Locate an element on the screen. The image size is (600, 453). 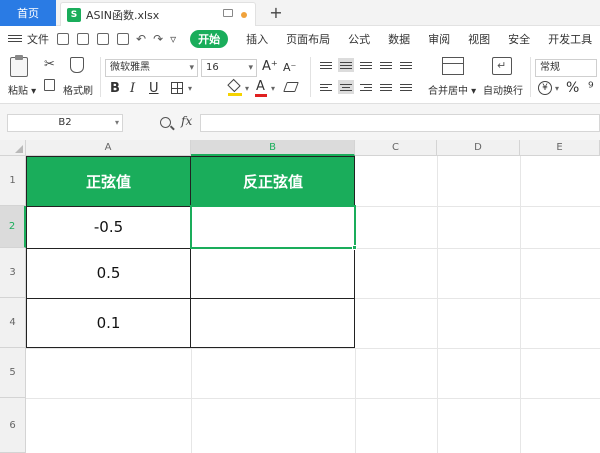
font-name-select: 微软雅黑 is located at coordinates (151, 68).